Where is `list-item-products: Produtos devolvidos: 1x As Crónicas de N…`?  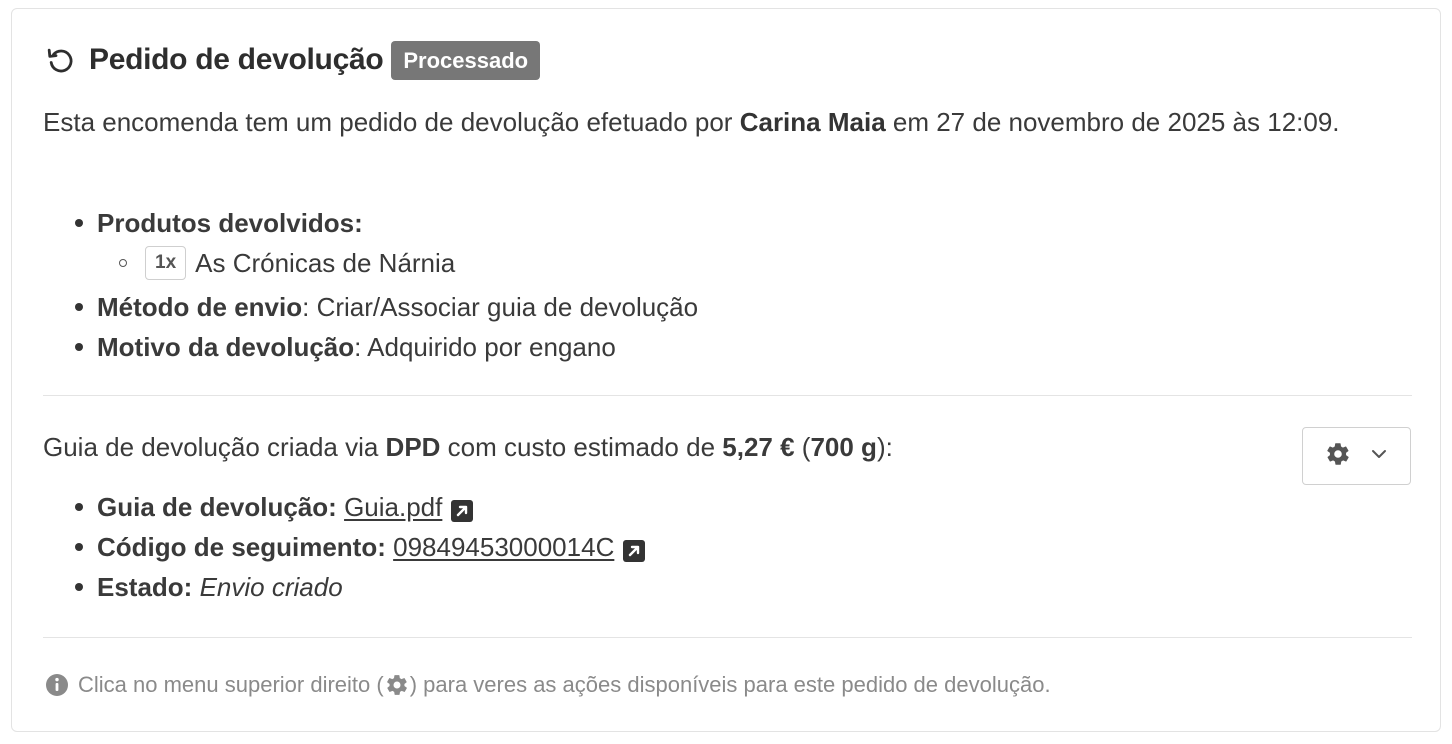
list-item-products: Produtos devolvidos: 1x As Crónicas de N… is located at coordinates (386, 243).